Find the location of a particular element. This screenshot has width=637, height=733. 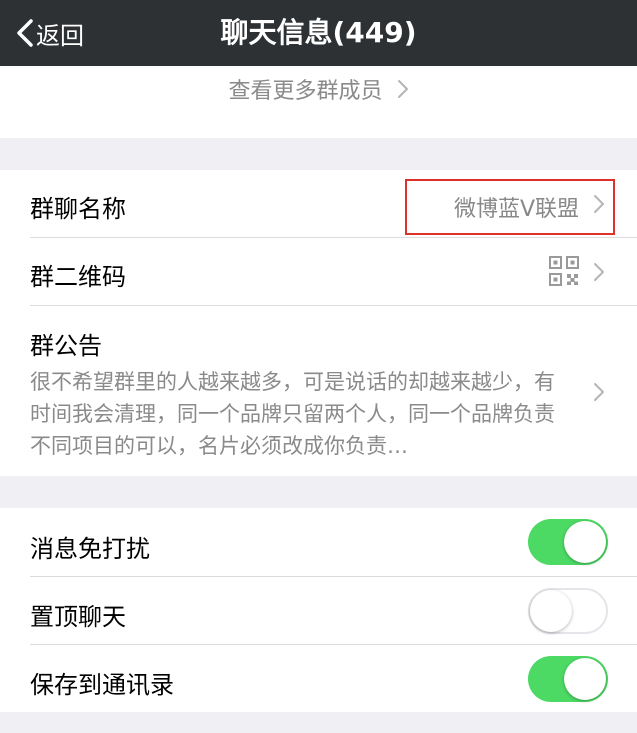

members-section: 查看更多群成员 is located at coordinates (318, 102).